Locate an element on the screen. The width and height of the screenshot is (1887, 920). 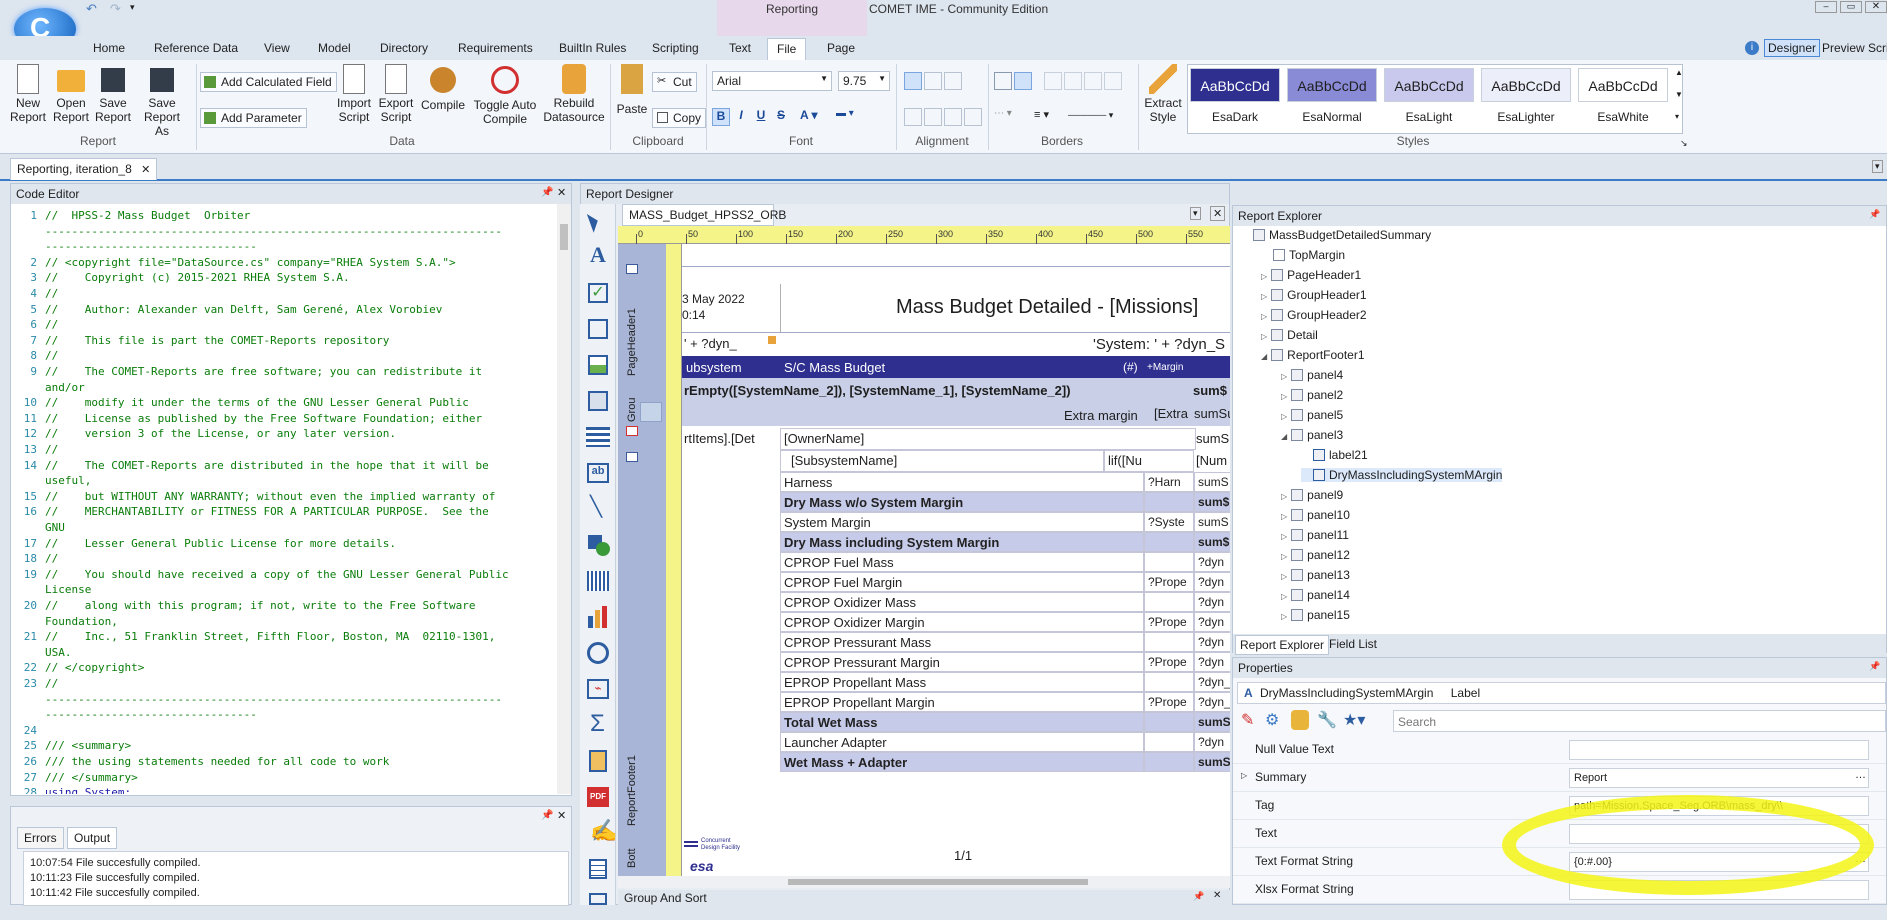
info-icon: i is located at coordinates (1752, 48).